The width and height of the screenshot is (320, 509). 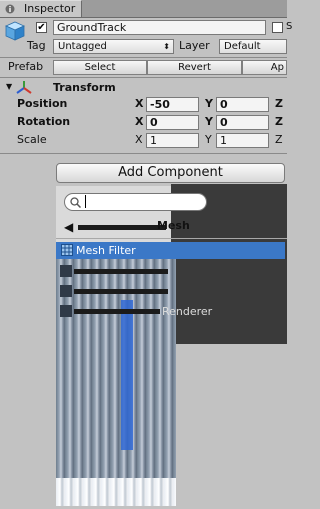 What do you see at coordinates (279, 139) in the screenshot?
I see `scale-z-label: Z` at bounding box center [279, 139].